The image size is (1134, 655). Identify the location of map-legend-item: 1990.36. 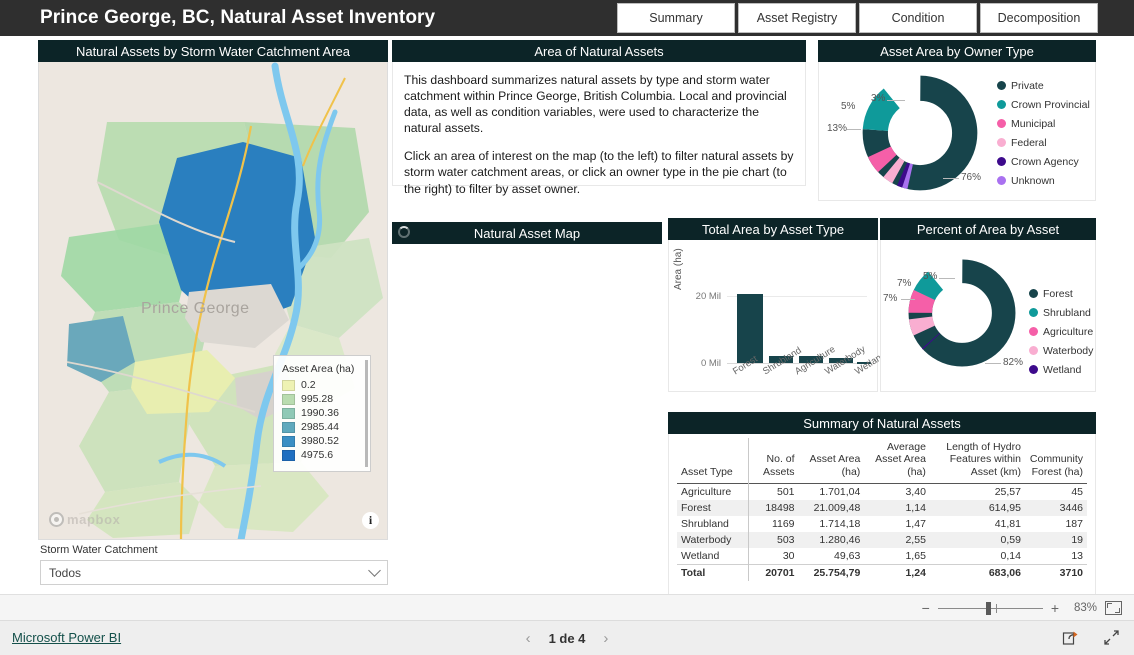
(322, 413).